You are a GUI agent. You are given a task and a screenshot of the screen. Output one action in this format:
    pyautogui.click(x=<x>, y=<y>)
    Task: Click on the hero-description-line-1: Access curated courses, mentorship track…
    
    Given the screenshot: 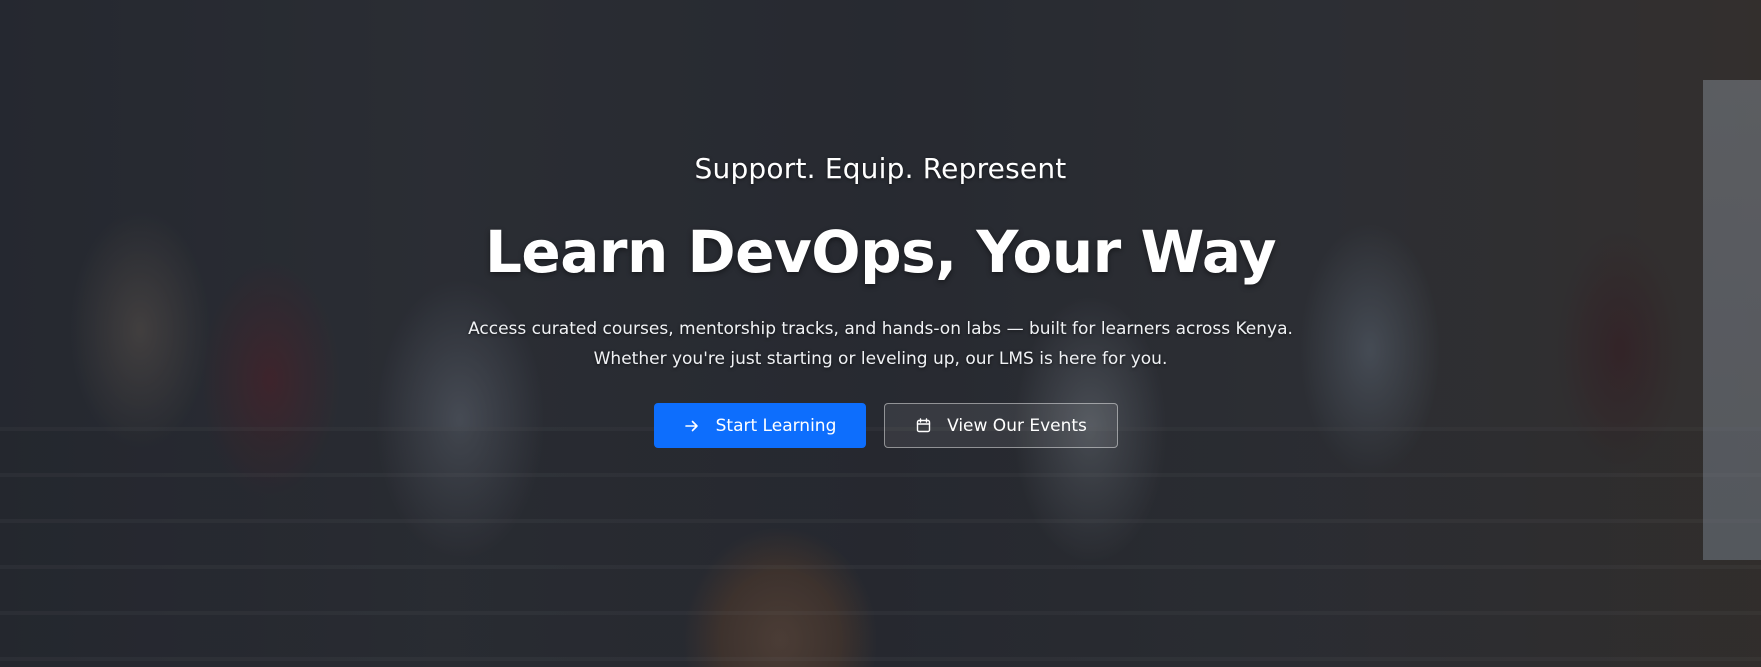 What is the action you would take?
    pyautogui.click(x=880, y=329)
    